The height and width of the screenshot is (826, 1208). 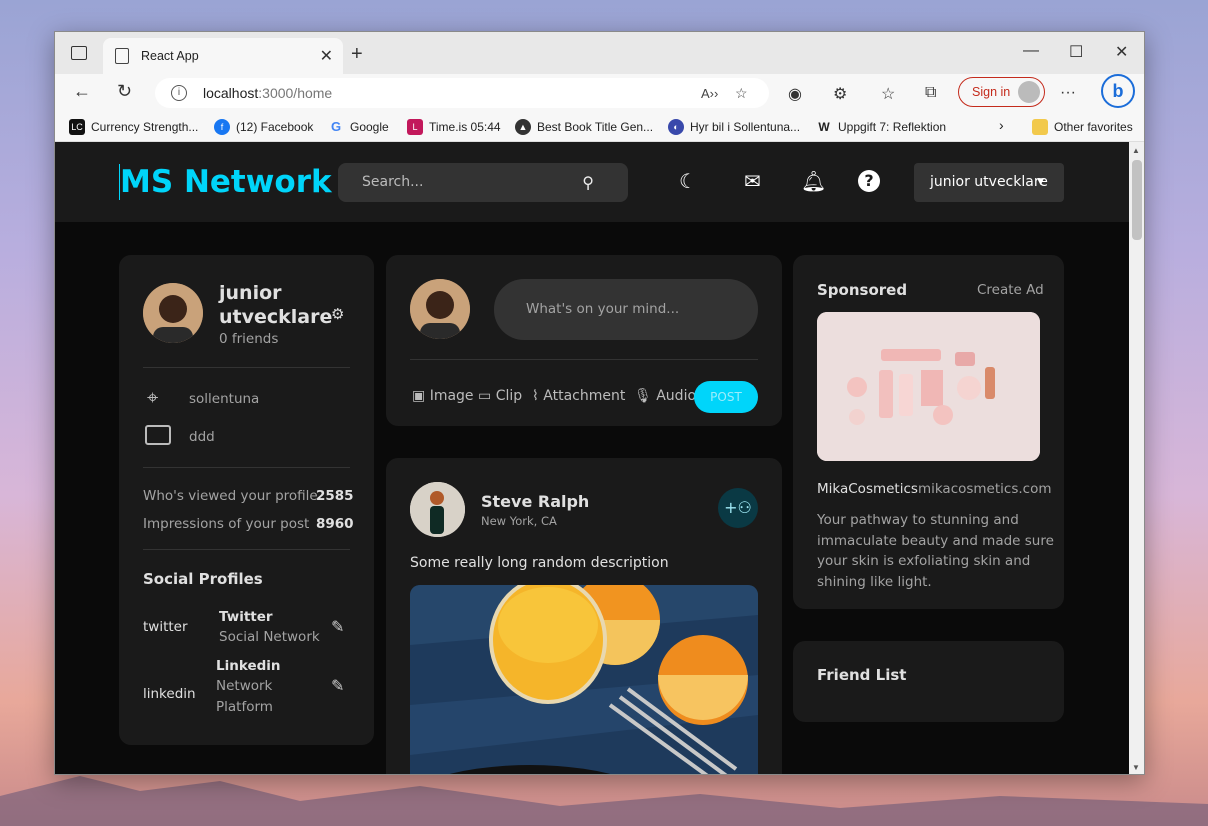 I want to click on sponsored-title: Sponsored, so click(x=862, y=290).